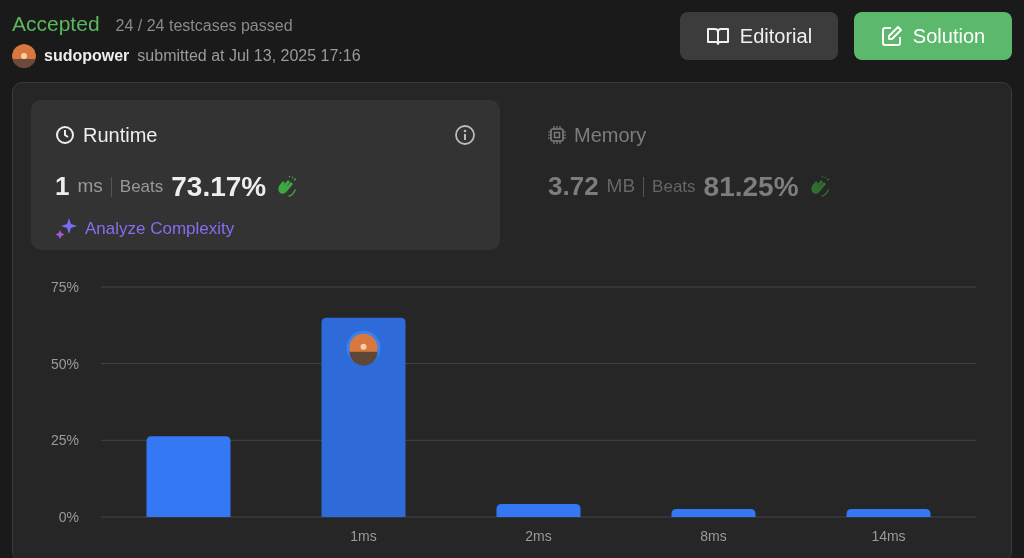 This screenshot has height=558, width=1024. Describe the element at coordinates (888, 535) in the screenshot. I see `axis-label: 14ms` at that location.